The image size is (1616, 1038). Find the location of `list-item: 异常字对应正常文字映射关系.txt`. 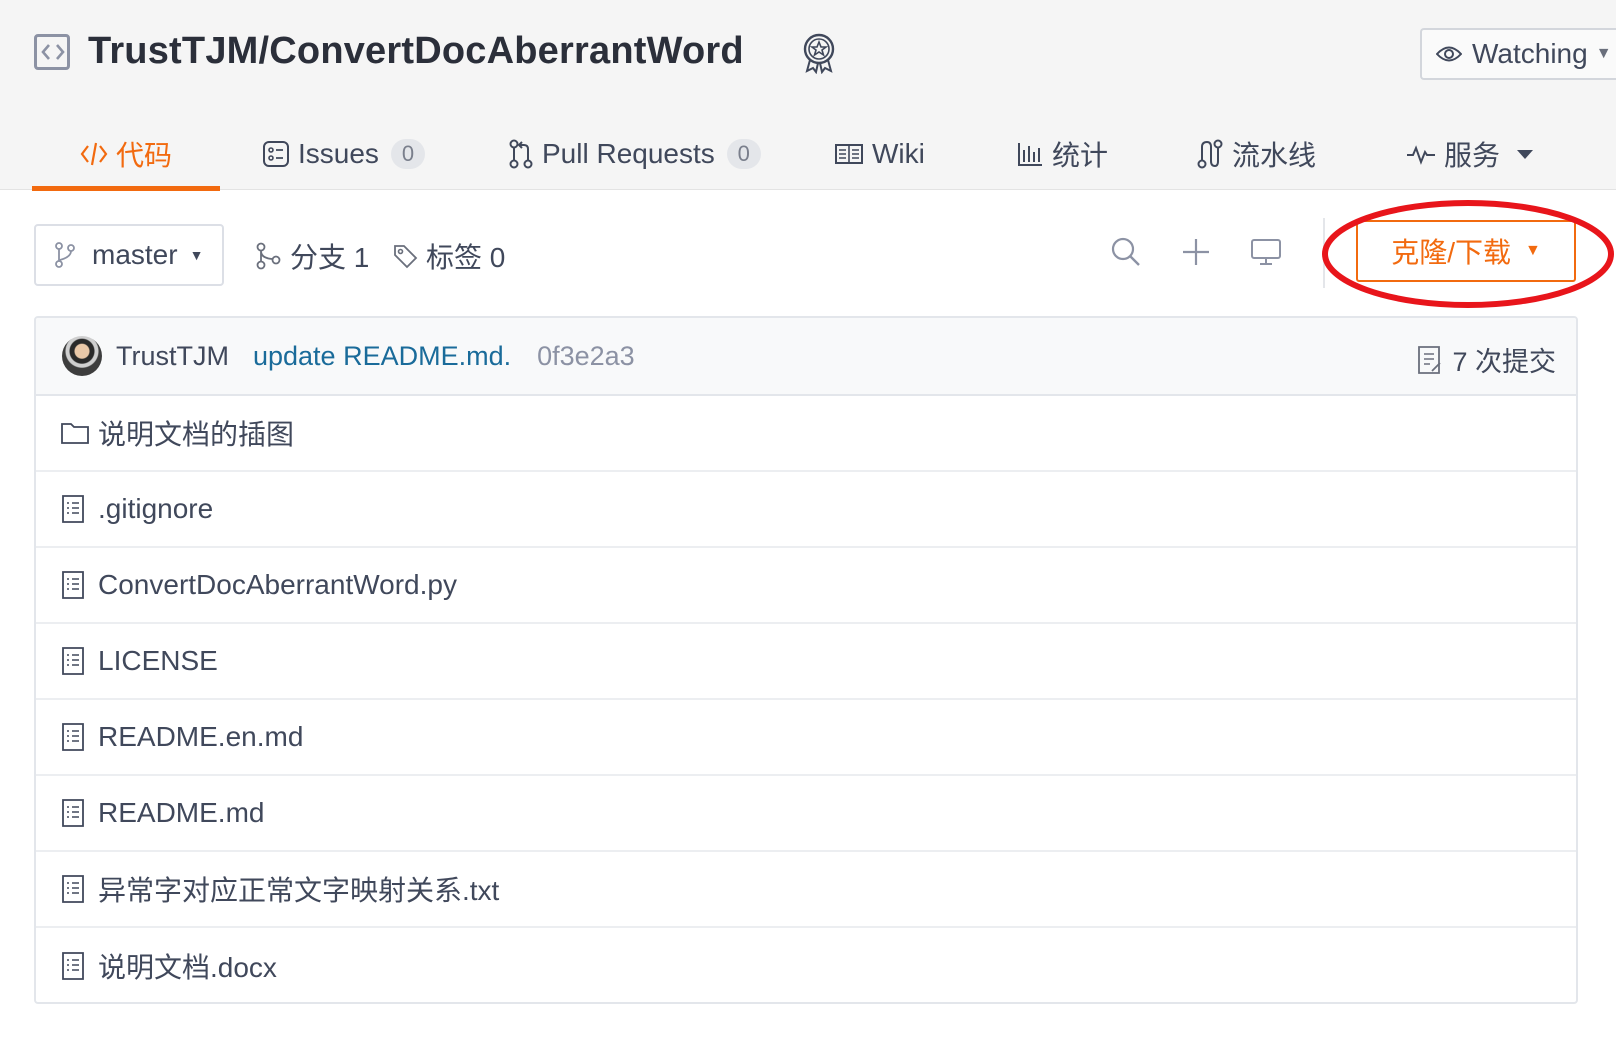

list-item: 异常字对应正常文字映射关系.txt is located at coordinates (806, 890).